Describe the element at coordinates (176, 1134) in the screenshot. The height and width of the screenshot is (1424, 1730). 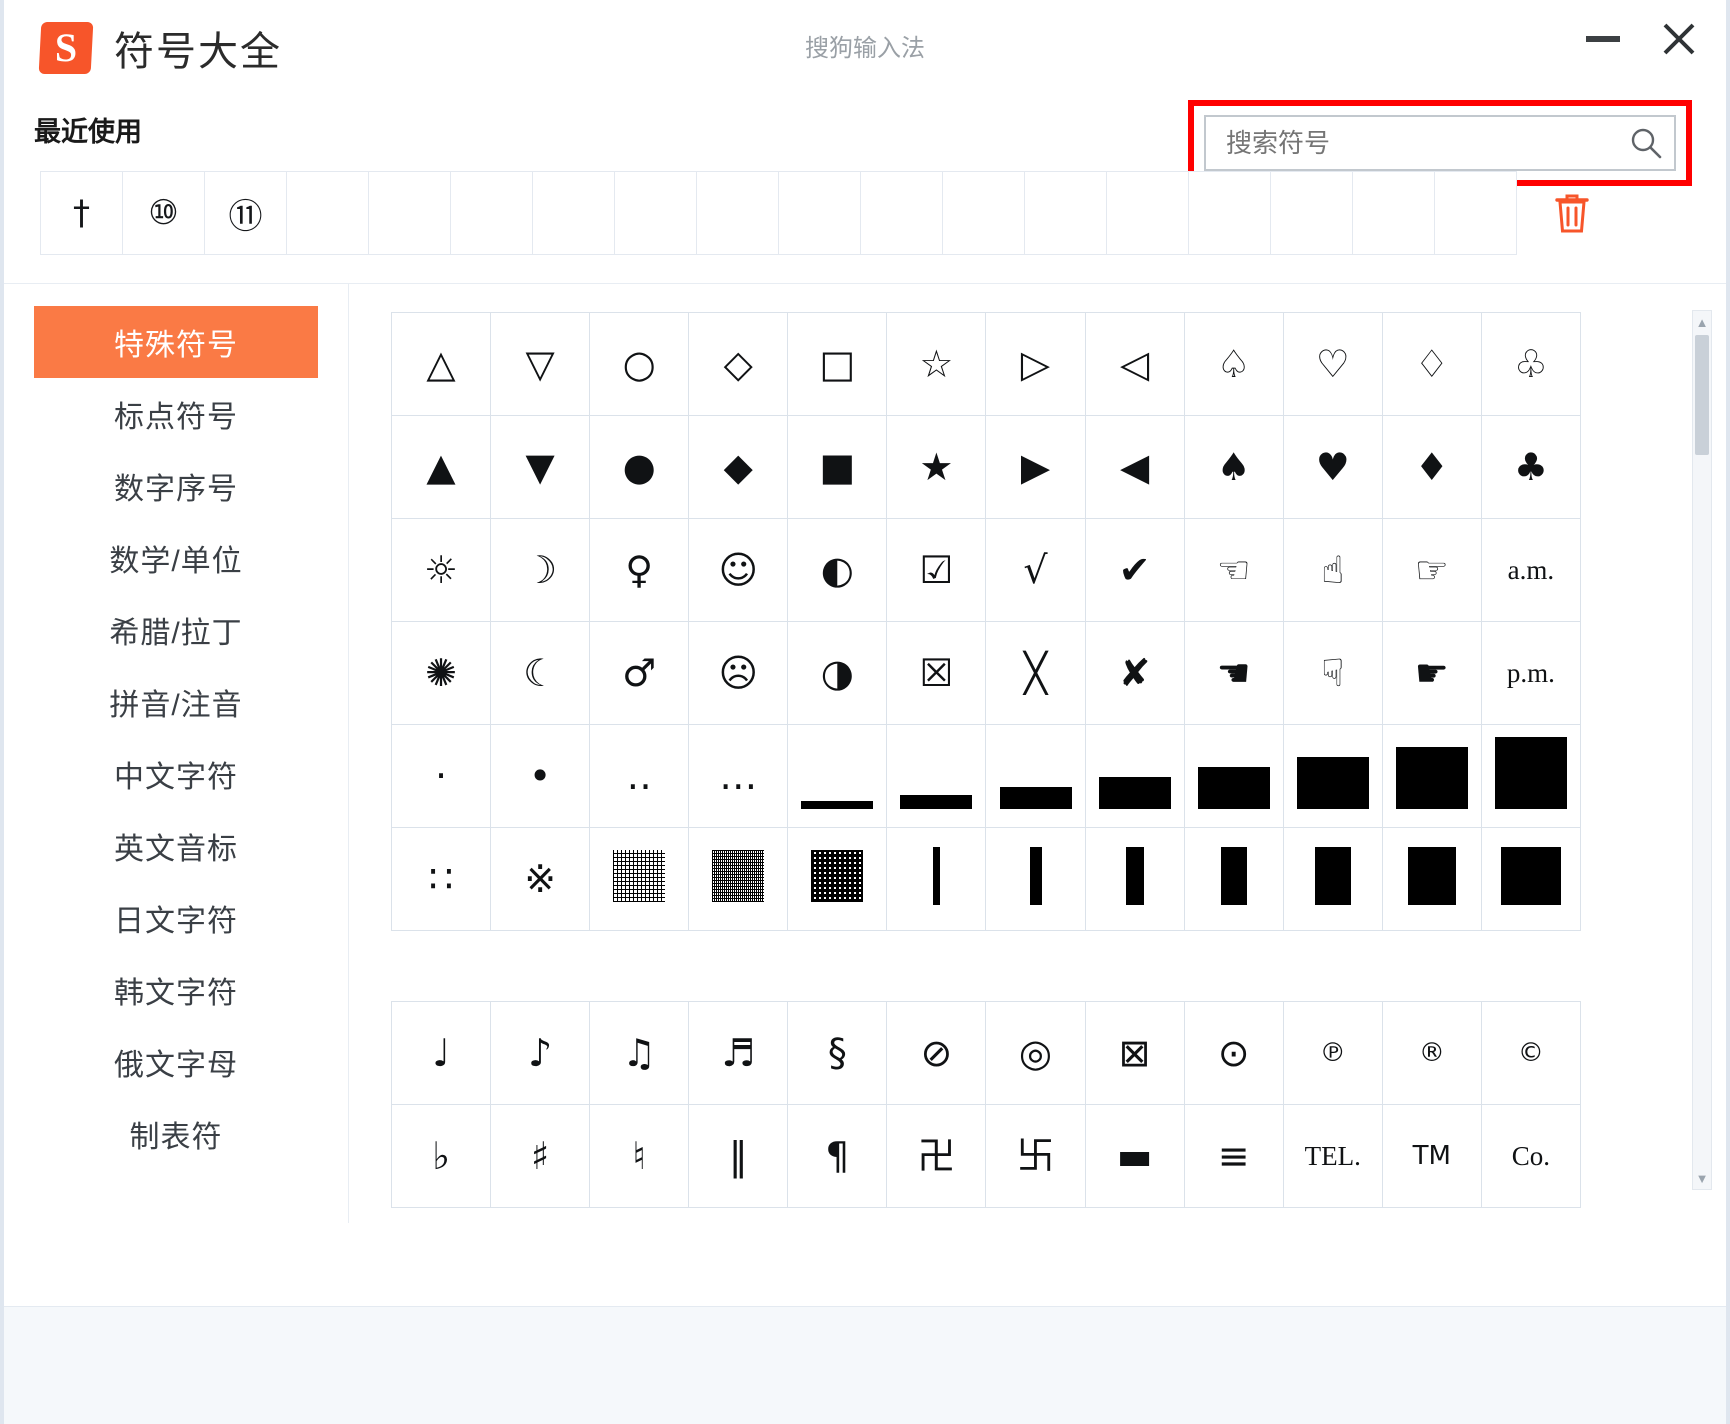
I see `sidebar-item-11: 制表符` at that location.